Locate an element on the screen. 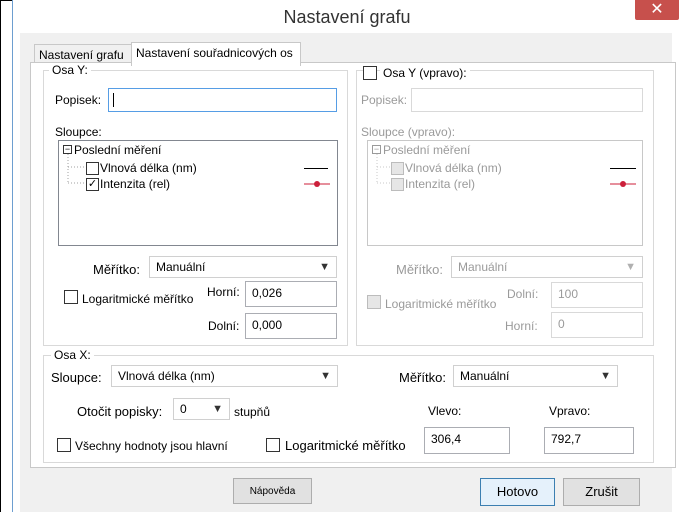 This screenshot has width=681, height=512. y-right-enable-checkbox is located at coordinates (370, 73).